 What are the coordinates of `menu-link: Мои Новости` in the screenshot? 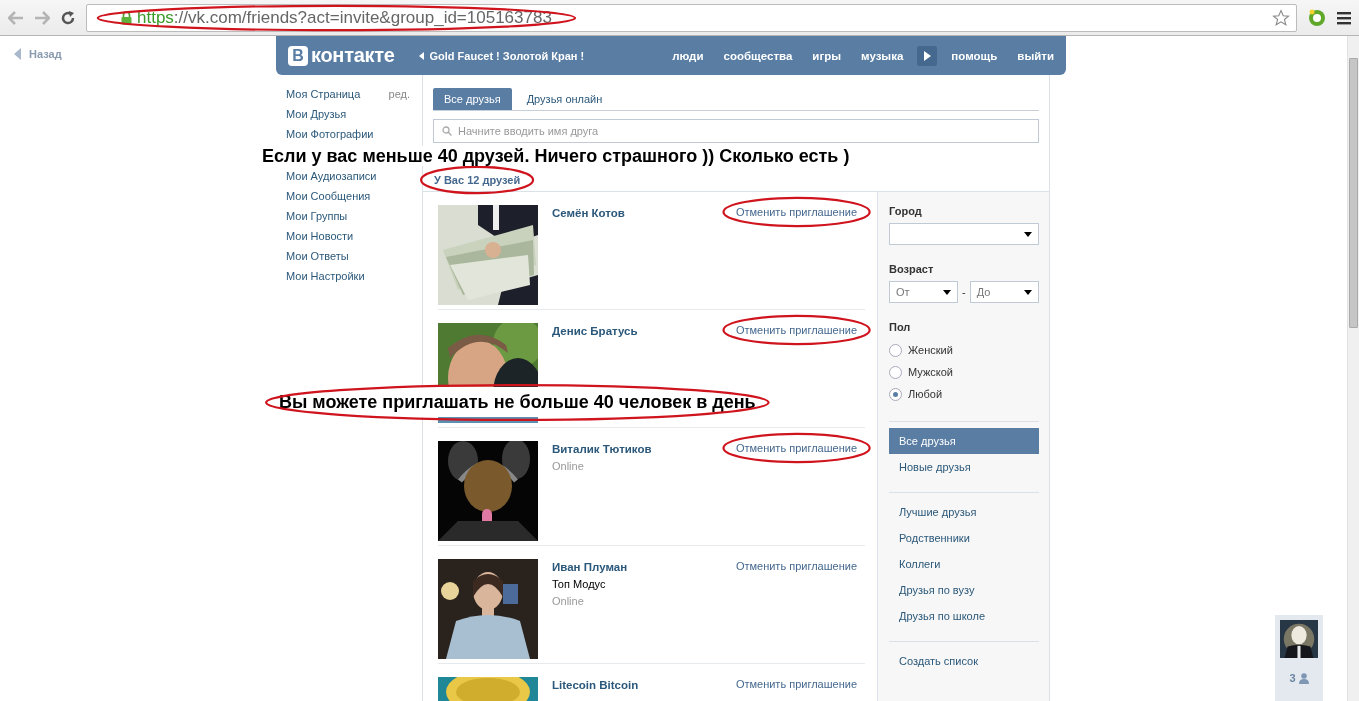 It's located at (320, 236).